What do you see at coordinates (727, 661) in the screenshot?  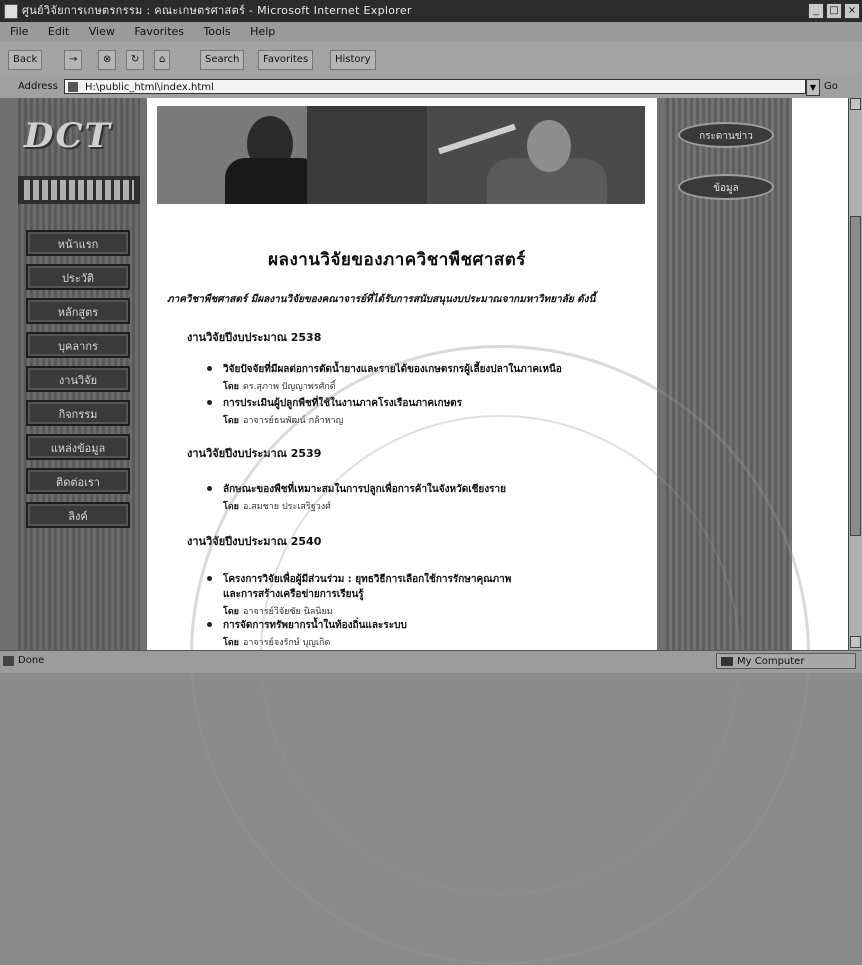 I see `computer-icon` at bounding box center [727, 661].